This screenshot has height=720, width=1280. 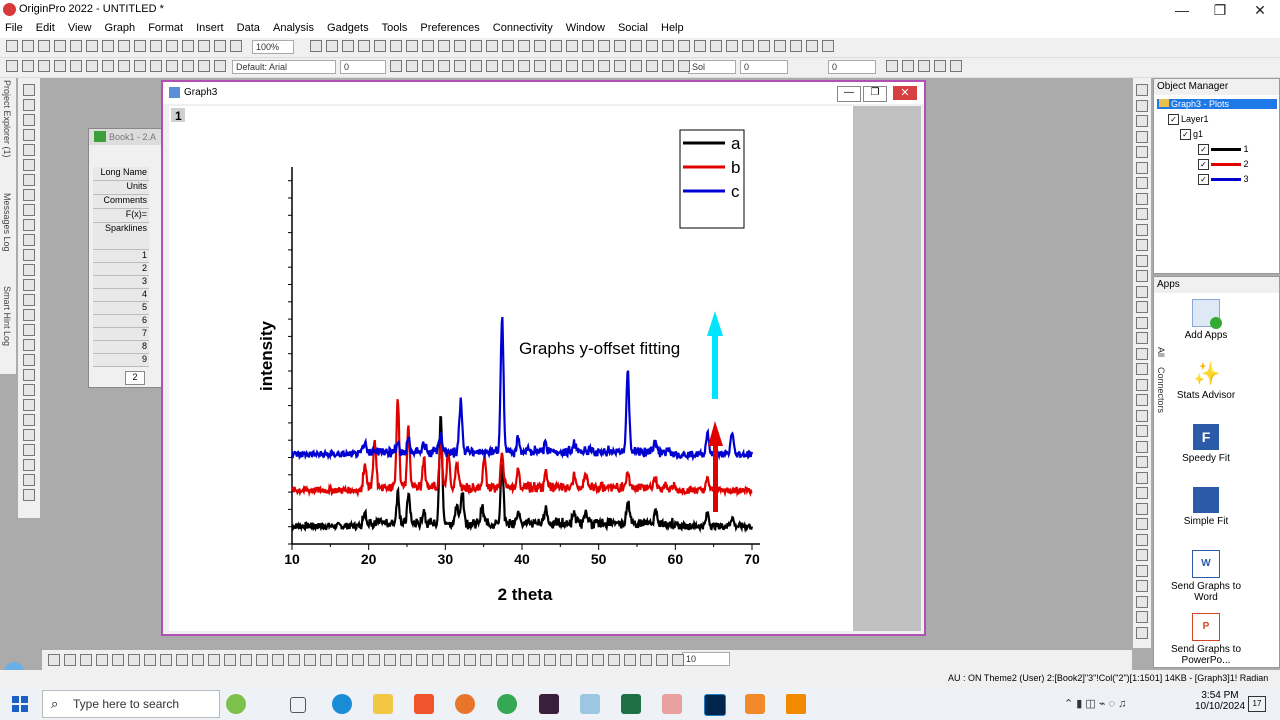 What do you see at coordinates (712, 67) in the screenshot?
I see `line-style-select: Sol` at bounding box center [712, 67].